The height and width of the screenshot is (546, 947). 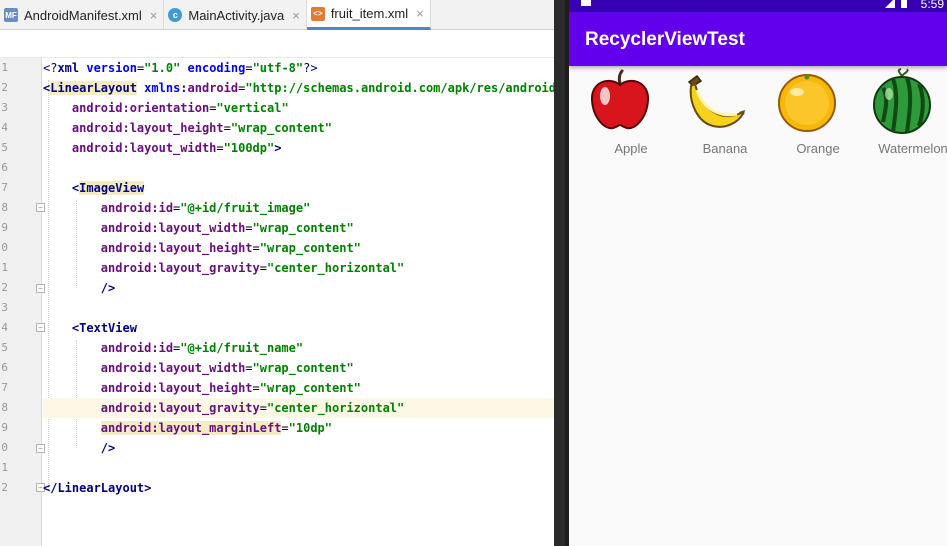 What do you see at coordinates (72, 68) in the screenshot?
I see `token-tag: xml` at bounding box center [72, 68].